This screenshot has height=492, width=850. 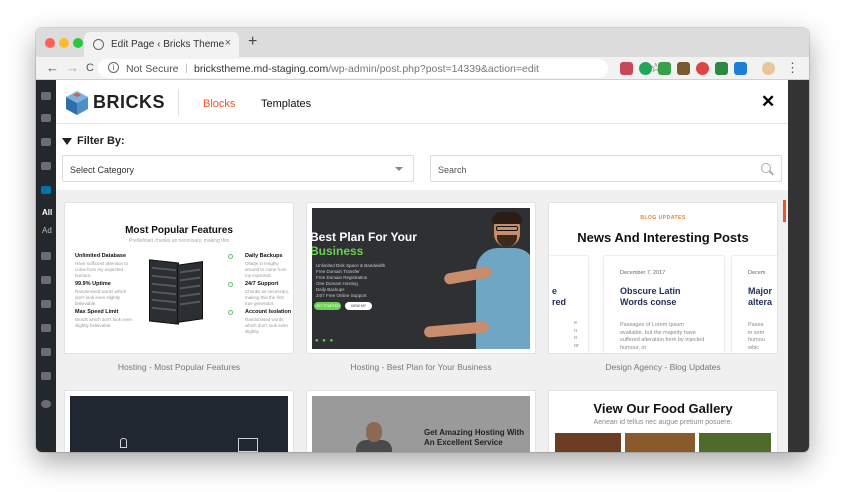 I want to click on hashtag-icon, so click(x=740, y=68).